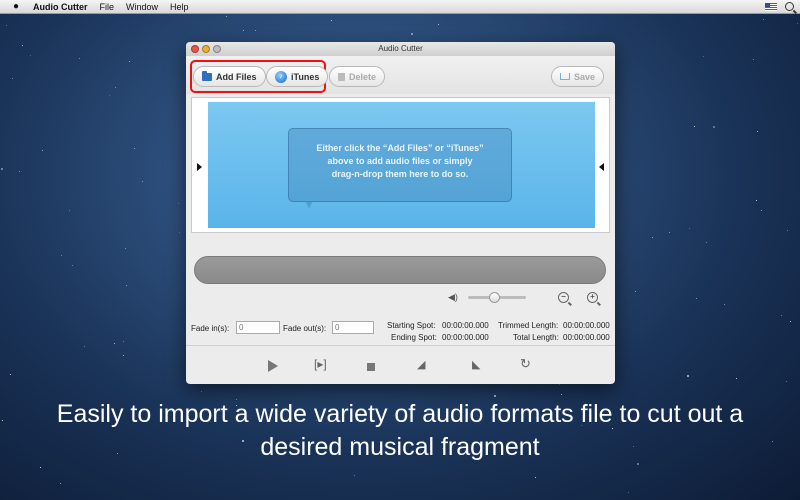 This screenshot has width=800, height=500. I want to click on zoom-out-icon: −, so click(563, 297).